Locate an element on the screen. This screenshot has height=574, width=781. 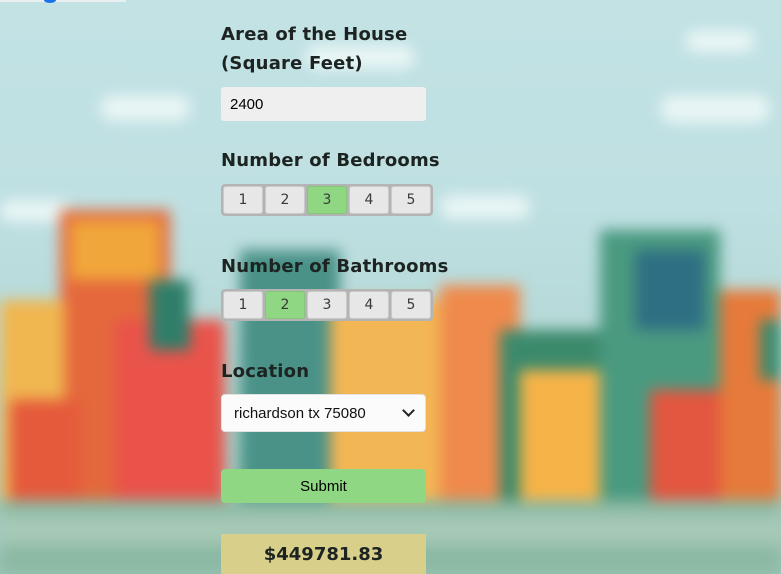
bathrooms-option-1: 1 is located at coordinates (243, 305).